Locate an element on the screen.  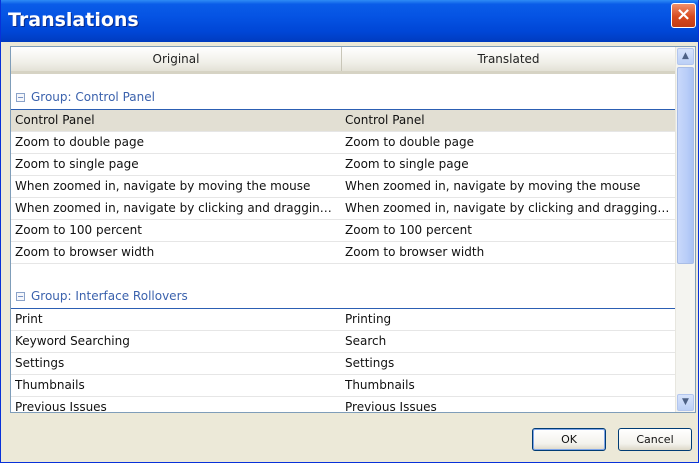
table-row: Thumbnails Thumbnails is located at coordinates (343, 386).